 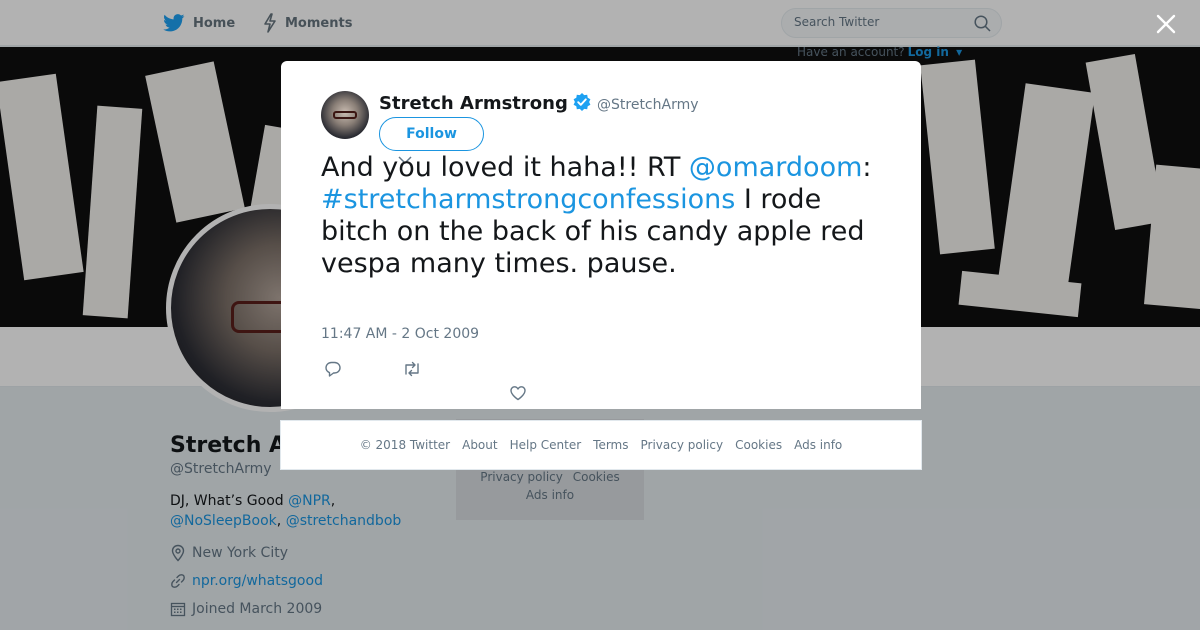 I want to click on tweet-author-name: Stretch Armstrong, so click(x=473, y=103).